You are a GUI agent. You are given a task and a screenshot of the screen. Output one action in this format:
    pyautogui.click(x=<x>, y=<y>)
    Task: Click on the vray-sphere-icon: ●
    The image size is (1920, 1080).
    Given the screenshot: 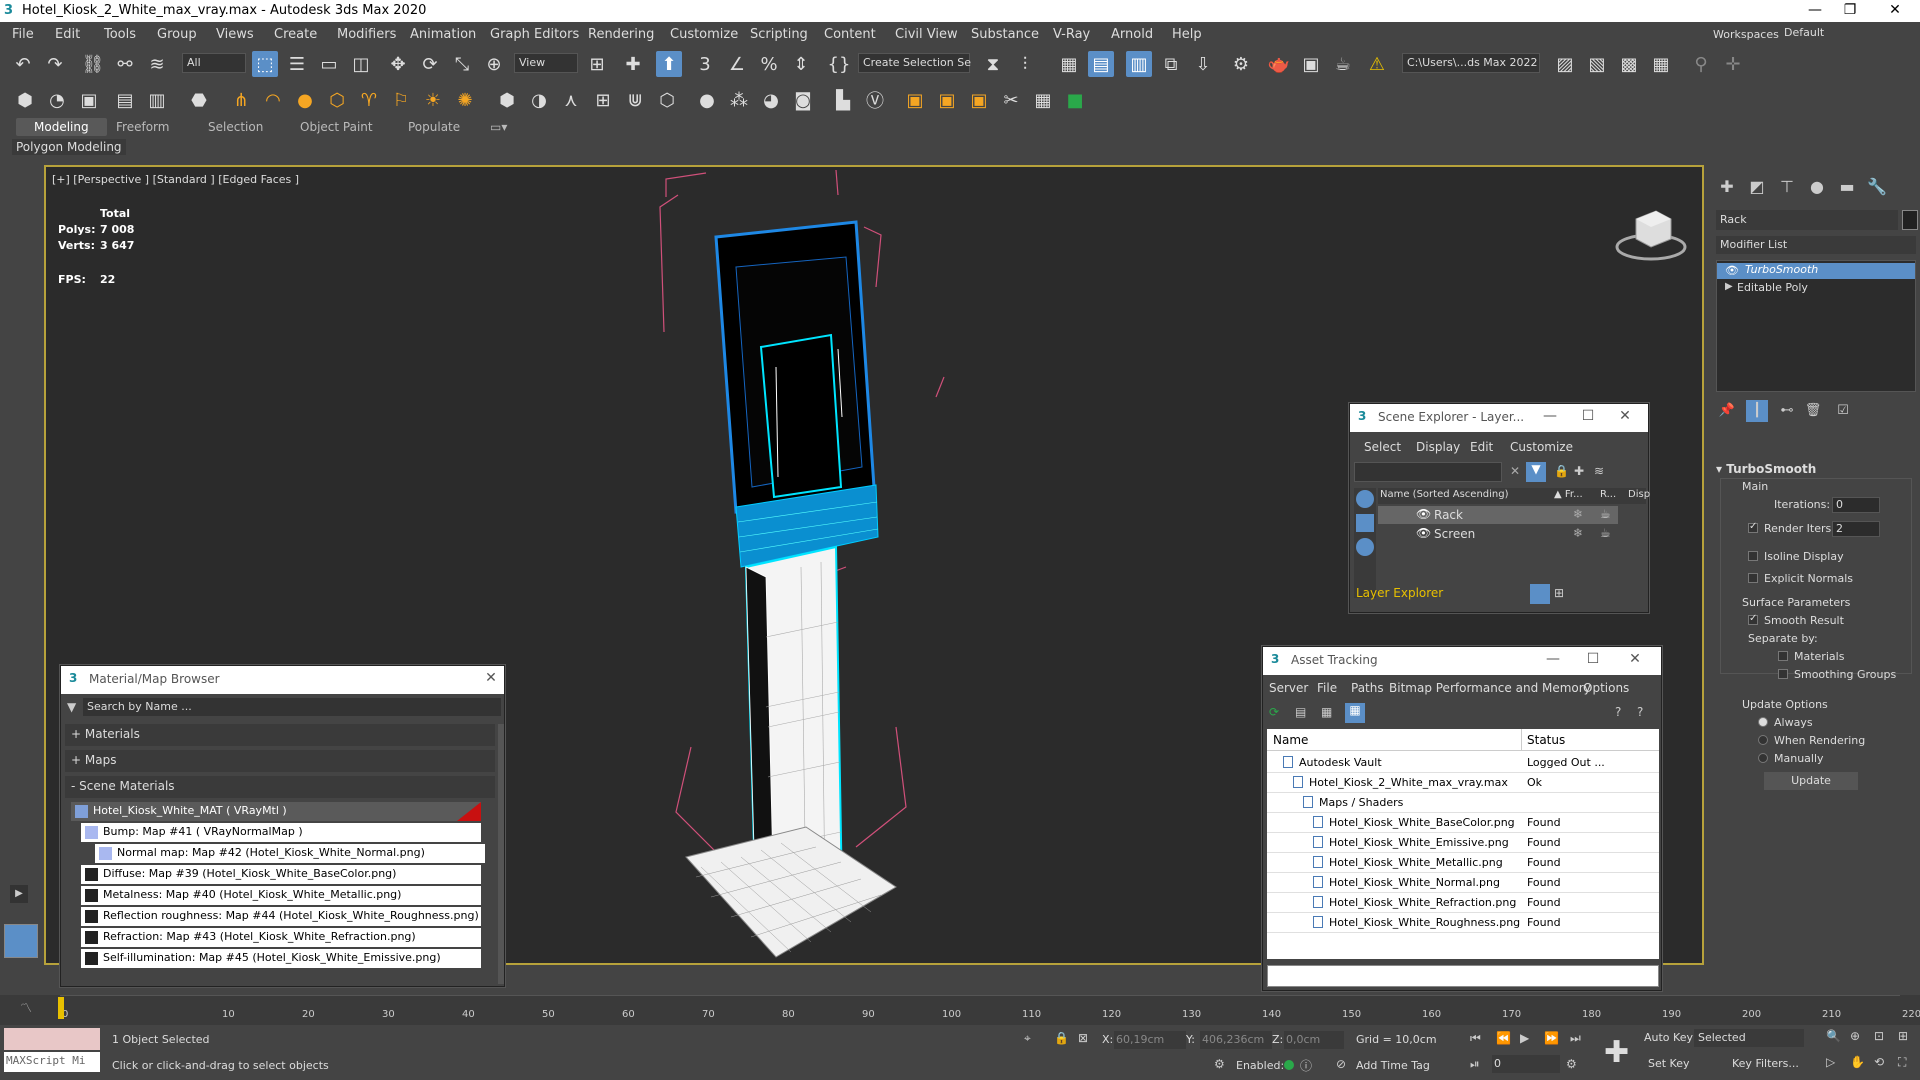 What is the action you would take?
    pyautogui.click(x=707, y=100)
    